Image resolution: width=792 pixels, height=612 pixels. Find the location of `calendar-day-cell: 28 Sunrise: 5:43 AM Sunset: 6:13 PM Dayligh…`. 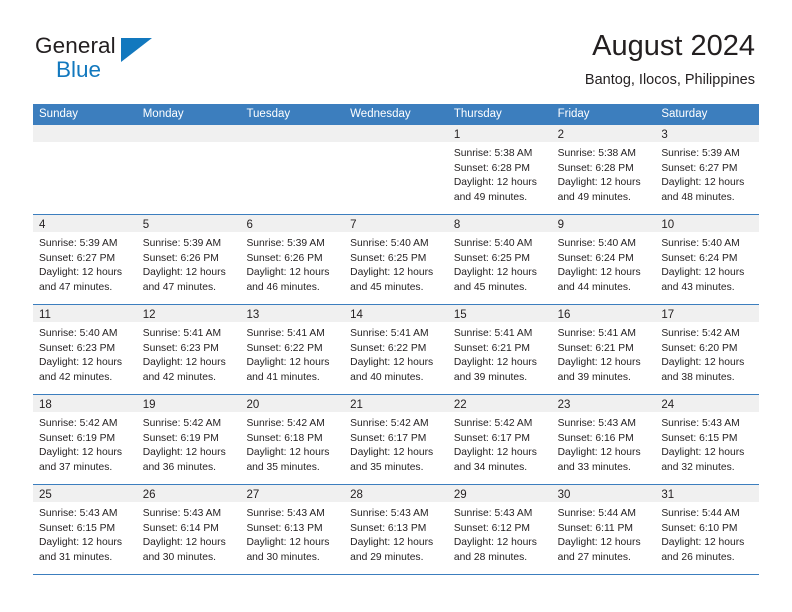

calendar-day-cell: 28 Sunrise: 5:43 AM Sunset: 6:13 PM Dayligh… is located at coordinates (396, 529).